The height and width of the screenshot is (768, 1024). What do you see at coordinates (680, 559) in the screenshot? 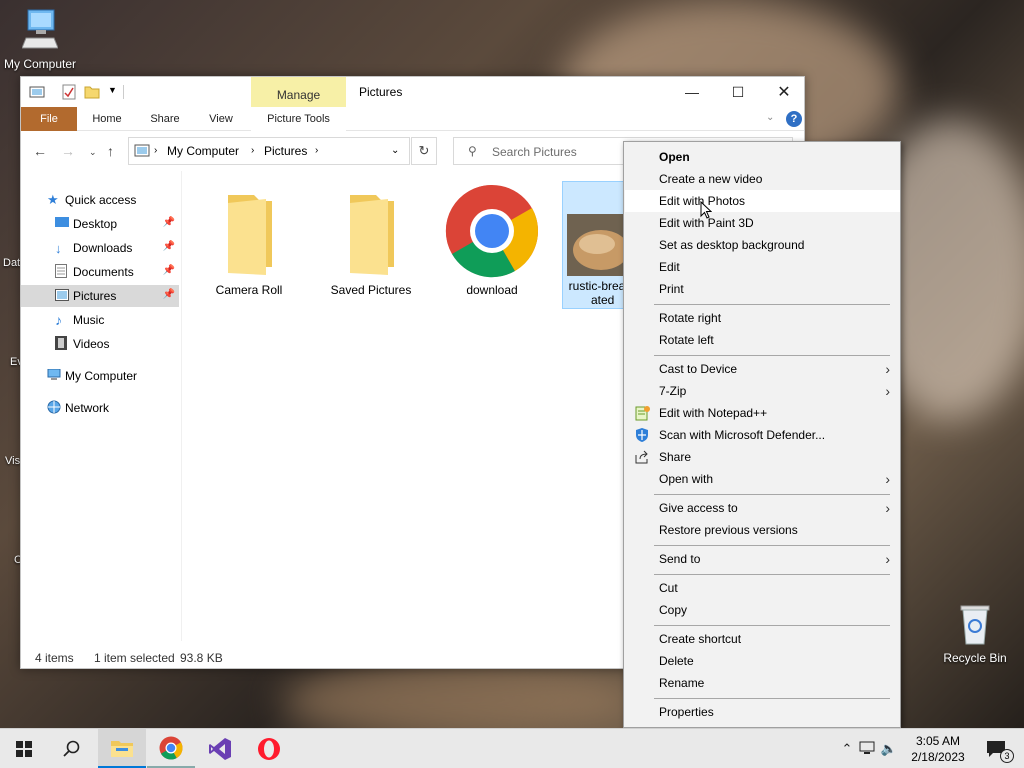
I see `menu-item-label: Send to` at bounding box center [680, 559].